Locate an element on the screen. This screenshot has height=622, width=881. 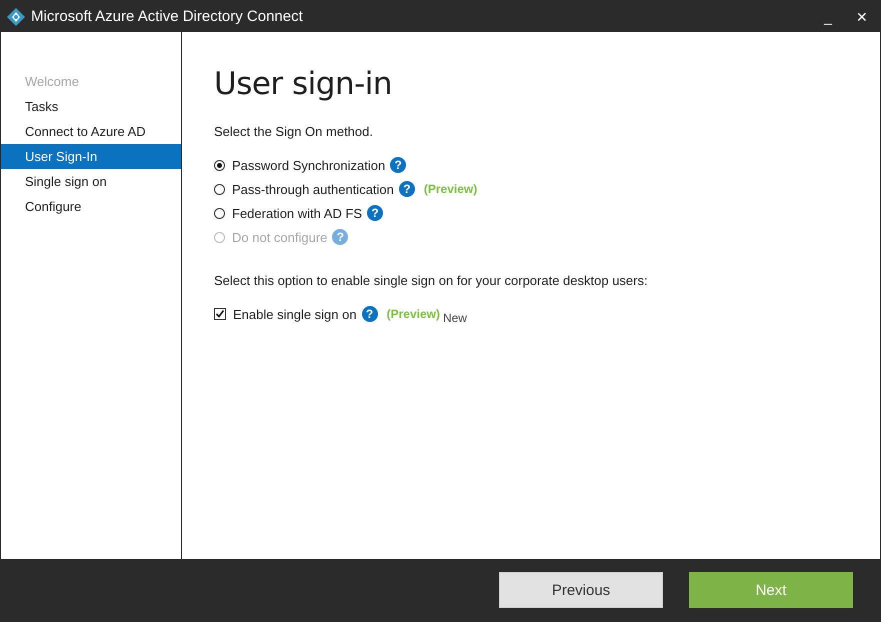
app-logo-icon is located at coordinates (16, 17).